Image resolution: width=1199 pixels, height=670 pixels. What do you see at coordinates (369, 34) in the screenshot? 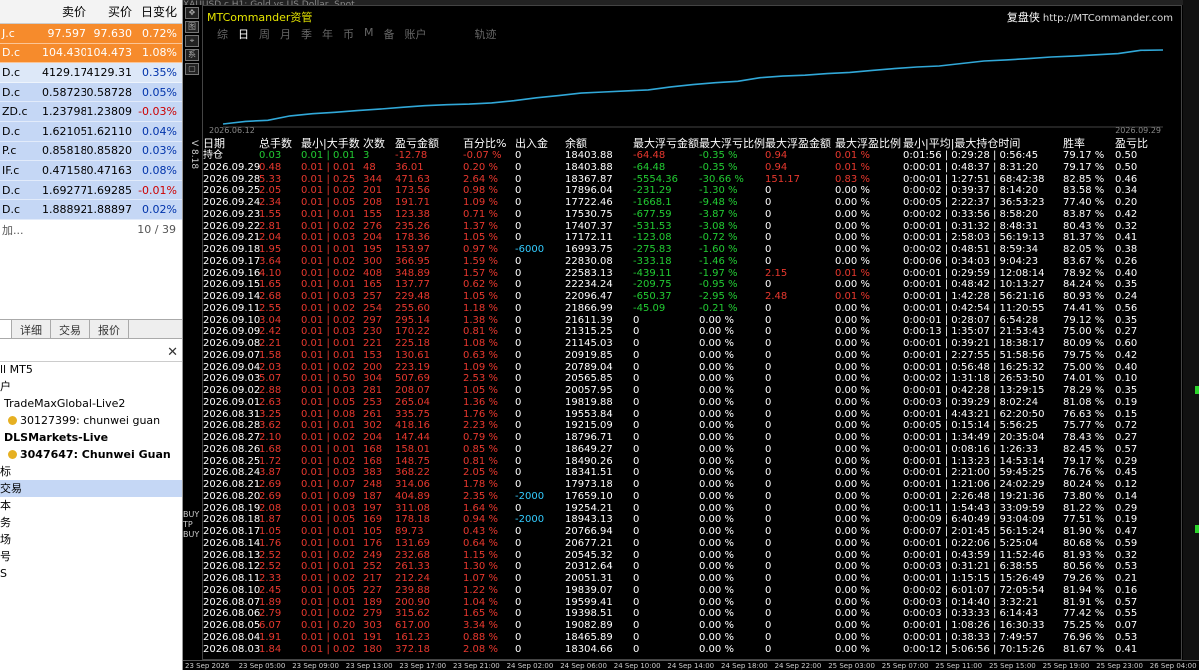
I see `period-tab: M` at bounding box center [369, 34].